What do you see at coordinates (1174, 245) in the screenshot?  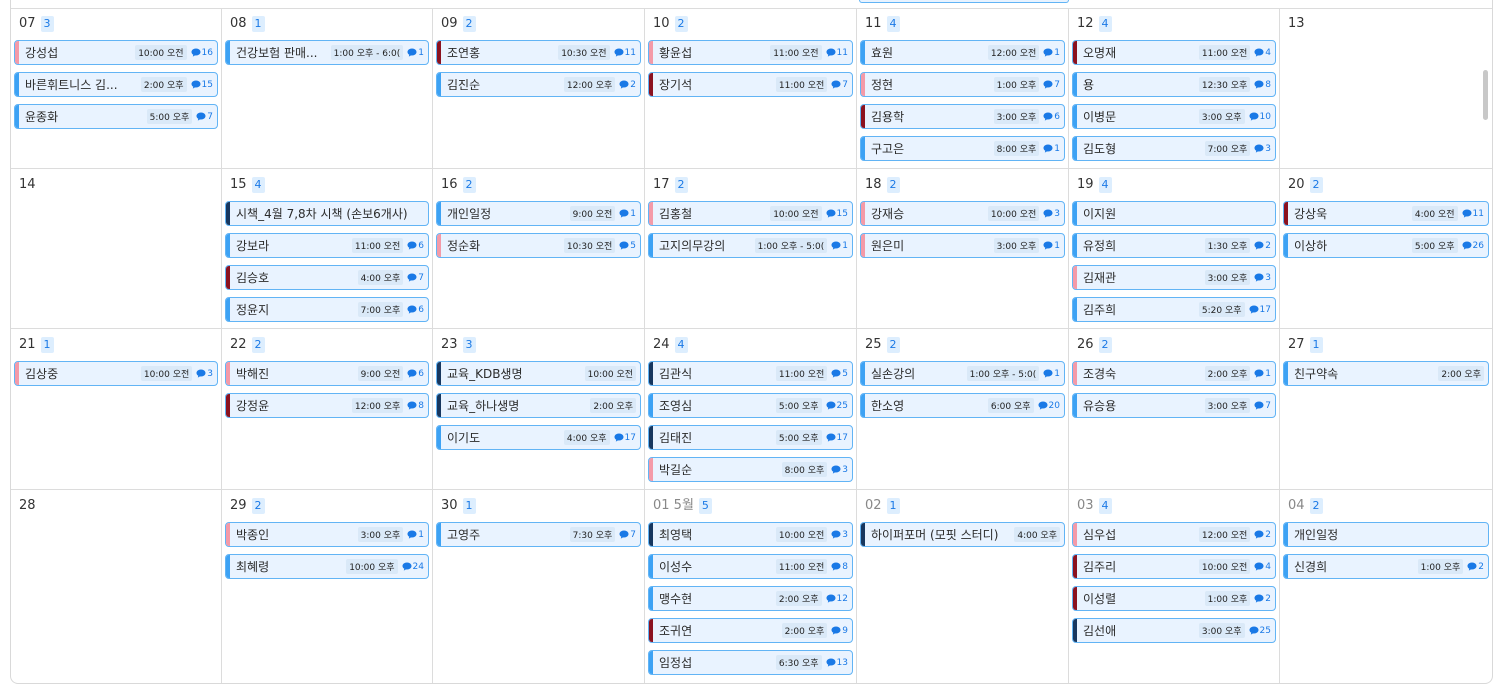 I see `calendar-event: 유정희 1:30 오후 2` at bounding box center [1174, 245].